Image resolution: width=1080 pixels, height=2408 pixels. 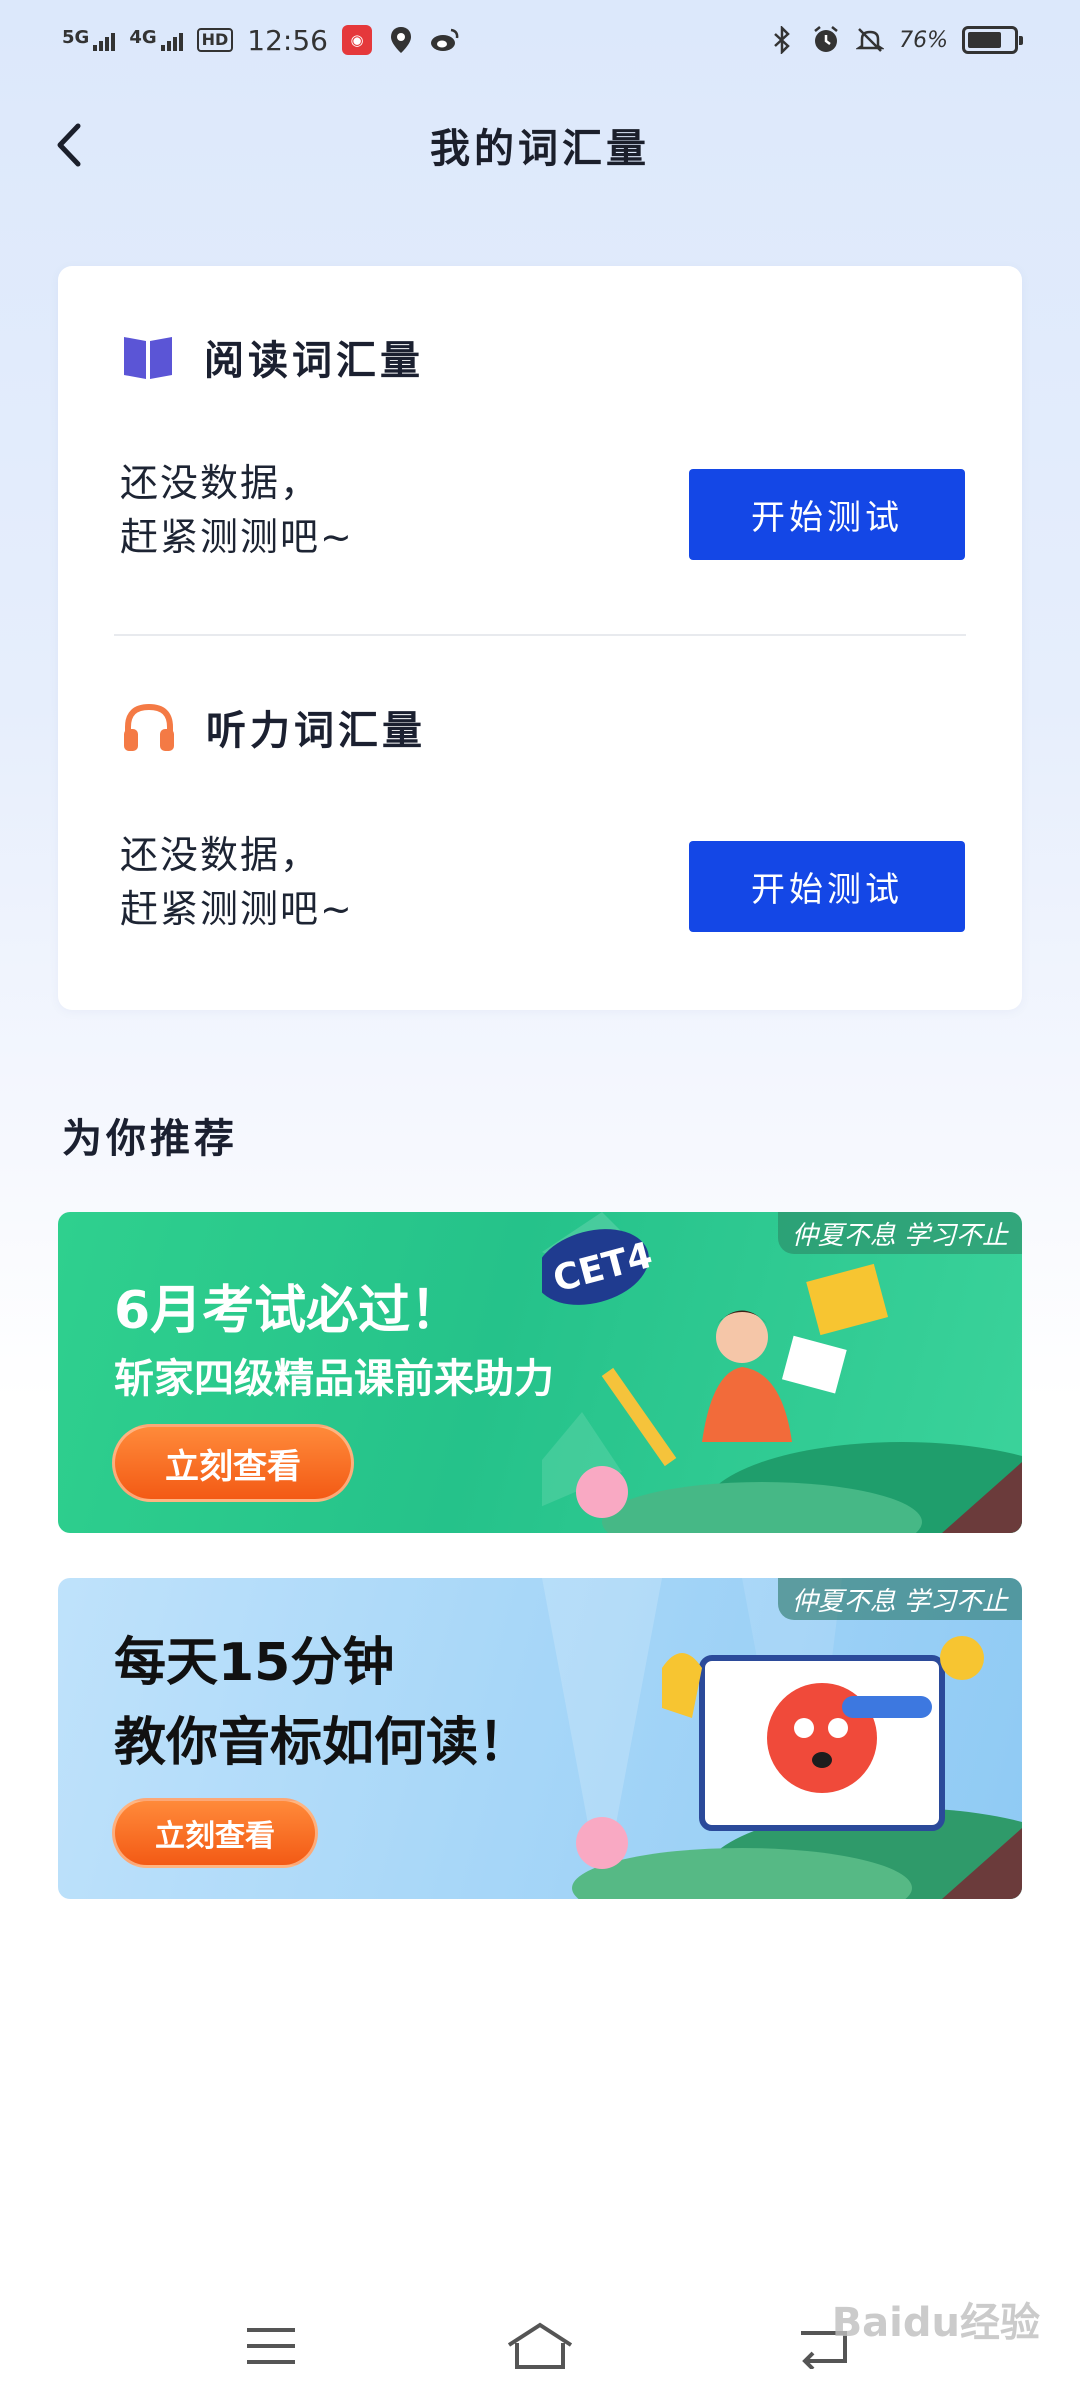 What do you see at coordinates (220, 483) in the screenshot?
I see `reading-empty-line1: 还没数据，` at bounding box center [220, 483].